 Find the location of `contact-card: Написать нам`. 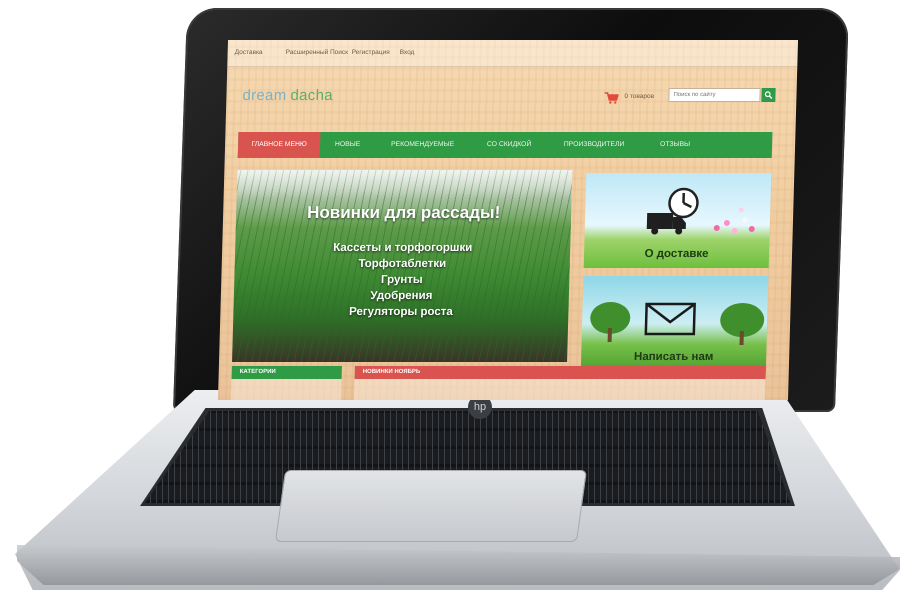

contact-card: Написать нам is located at coordinates (674, 323).